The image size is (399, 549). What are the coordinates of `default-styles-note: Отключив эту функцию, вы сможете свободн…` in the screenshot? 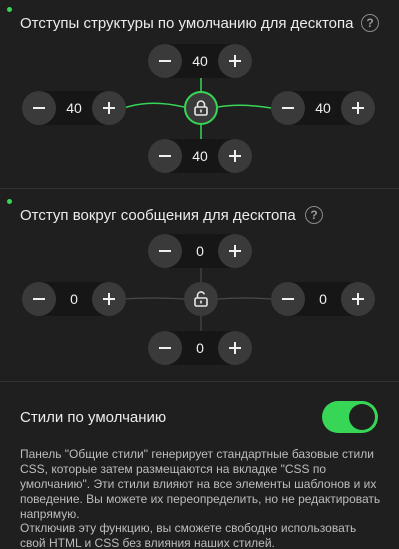 It's located at (188, 535).